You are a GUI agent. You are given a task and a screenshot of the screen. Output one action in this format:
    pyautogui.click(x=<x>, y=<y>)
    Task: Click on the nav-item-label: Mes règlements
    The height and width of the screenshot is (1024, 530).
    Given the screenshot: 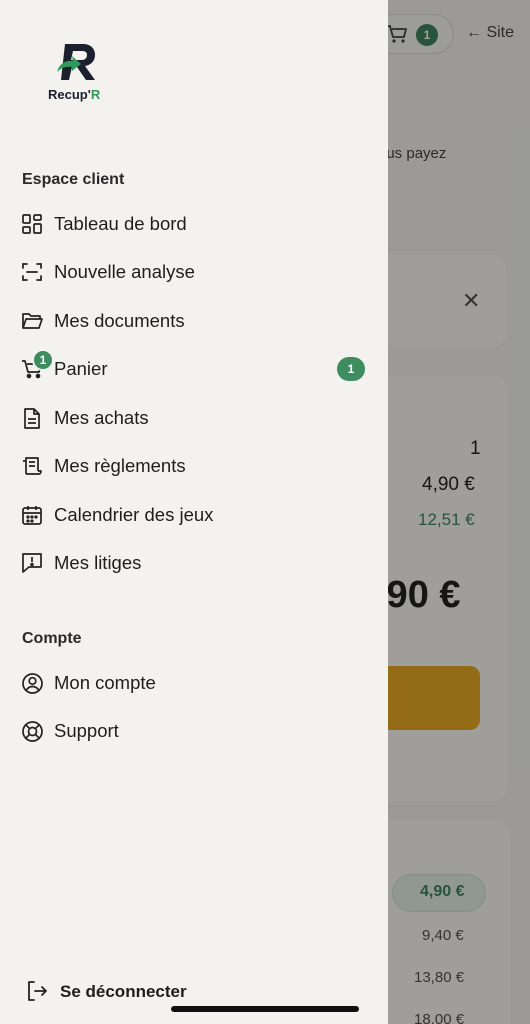 What is the action you would take?
    pyautogui.click(x=120, y=465)
    